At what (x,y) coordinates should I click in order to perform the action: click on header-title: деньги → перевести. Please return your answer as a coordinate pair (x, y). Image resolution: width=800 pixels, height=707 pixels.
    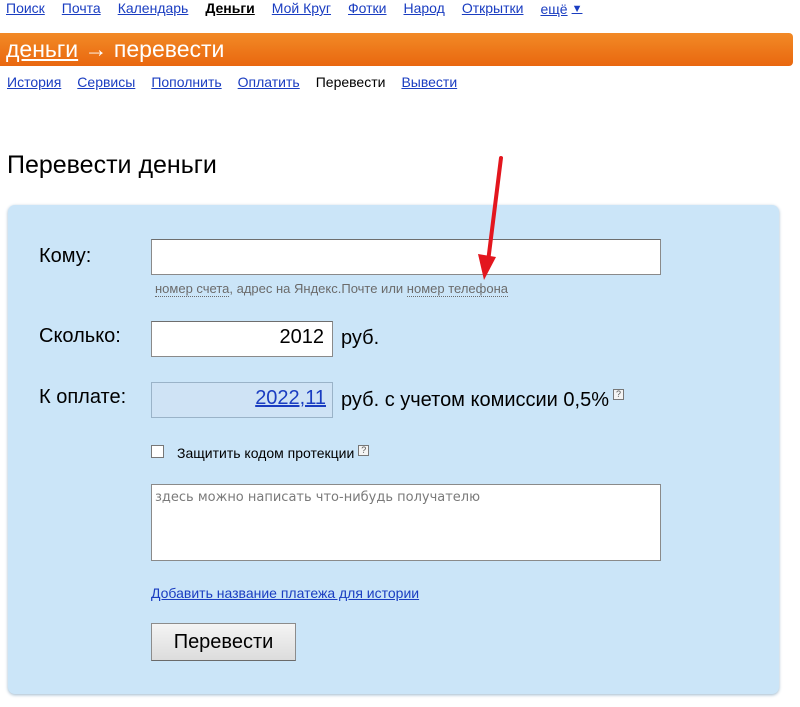
    Looking at the image, I should click on (115, 49).